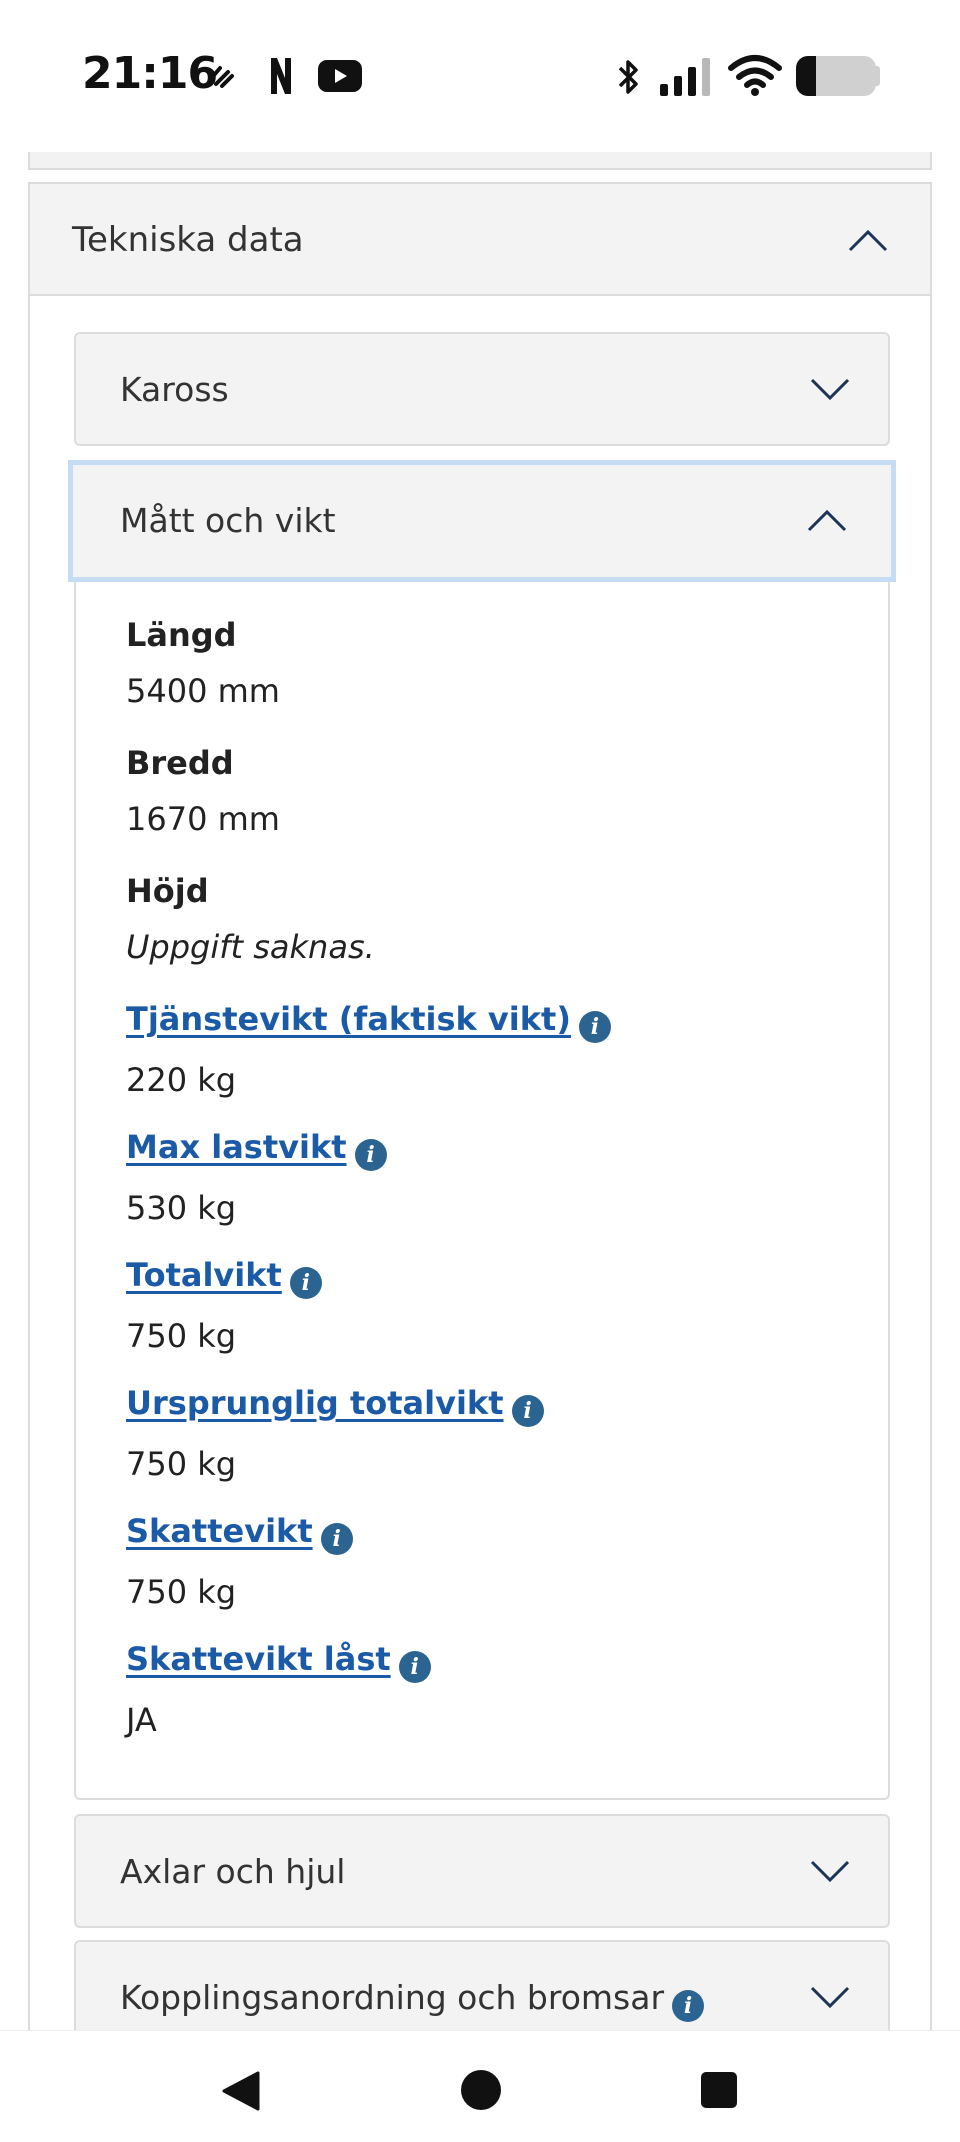 The width and height of the screenshot is (960, 2142). I want to click on diagonal-lines-icon, so click(221, 77).